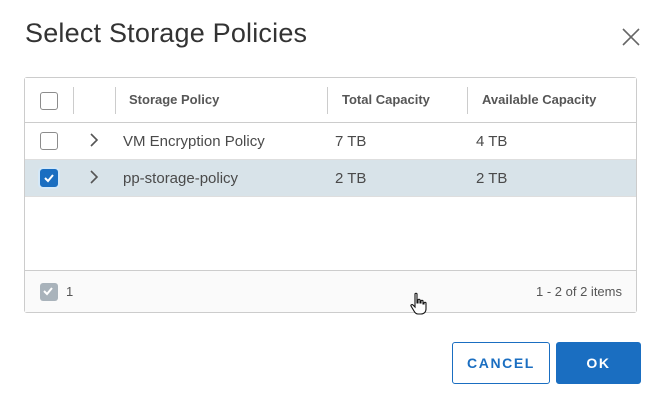  Describe the element at coordinates (386, 100) in the screenshot. I see `column-header-total-capacity: Total Capacity` at that location.